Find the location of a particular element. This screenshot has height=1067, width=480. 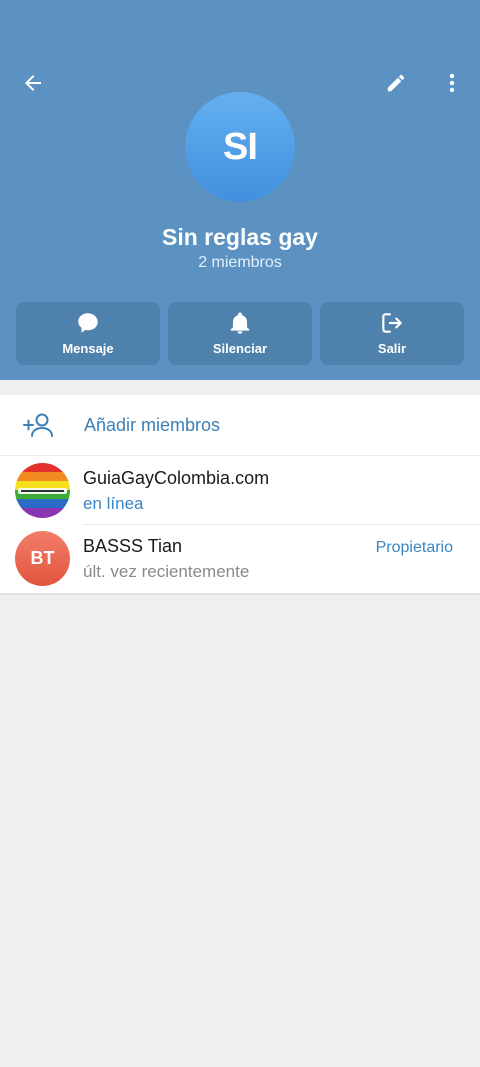

mute-label: Silenciar is located at coordinates (240, 348).